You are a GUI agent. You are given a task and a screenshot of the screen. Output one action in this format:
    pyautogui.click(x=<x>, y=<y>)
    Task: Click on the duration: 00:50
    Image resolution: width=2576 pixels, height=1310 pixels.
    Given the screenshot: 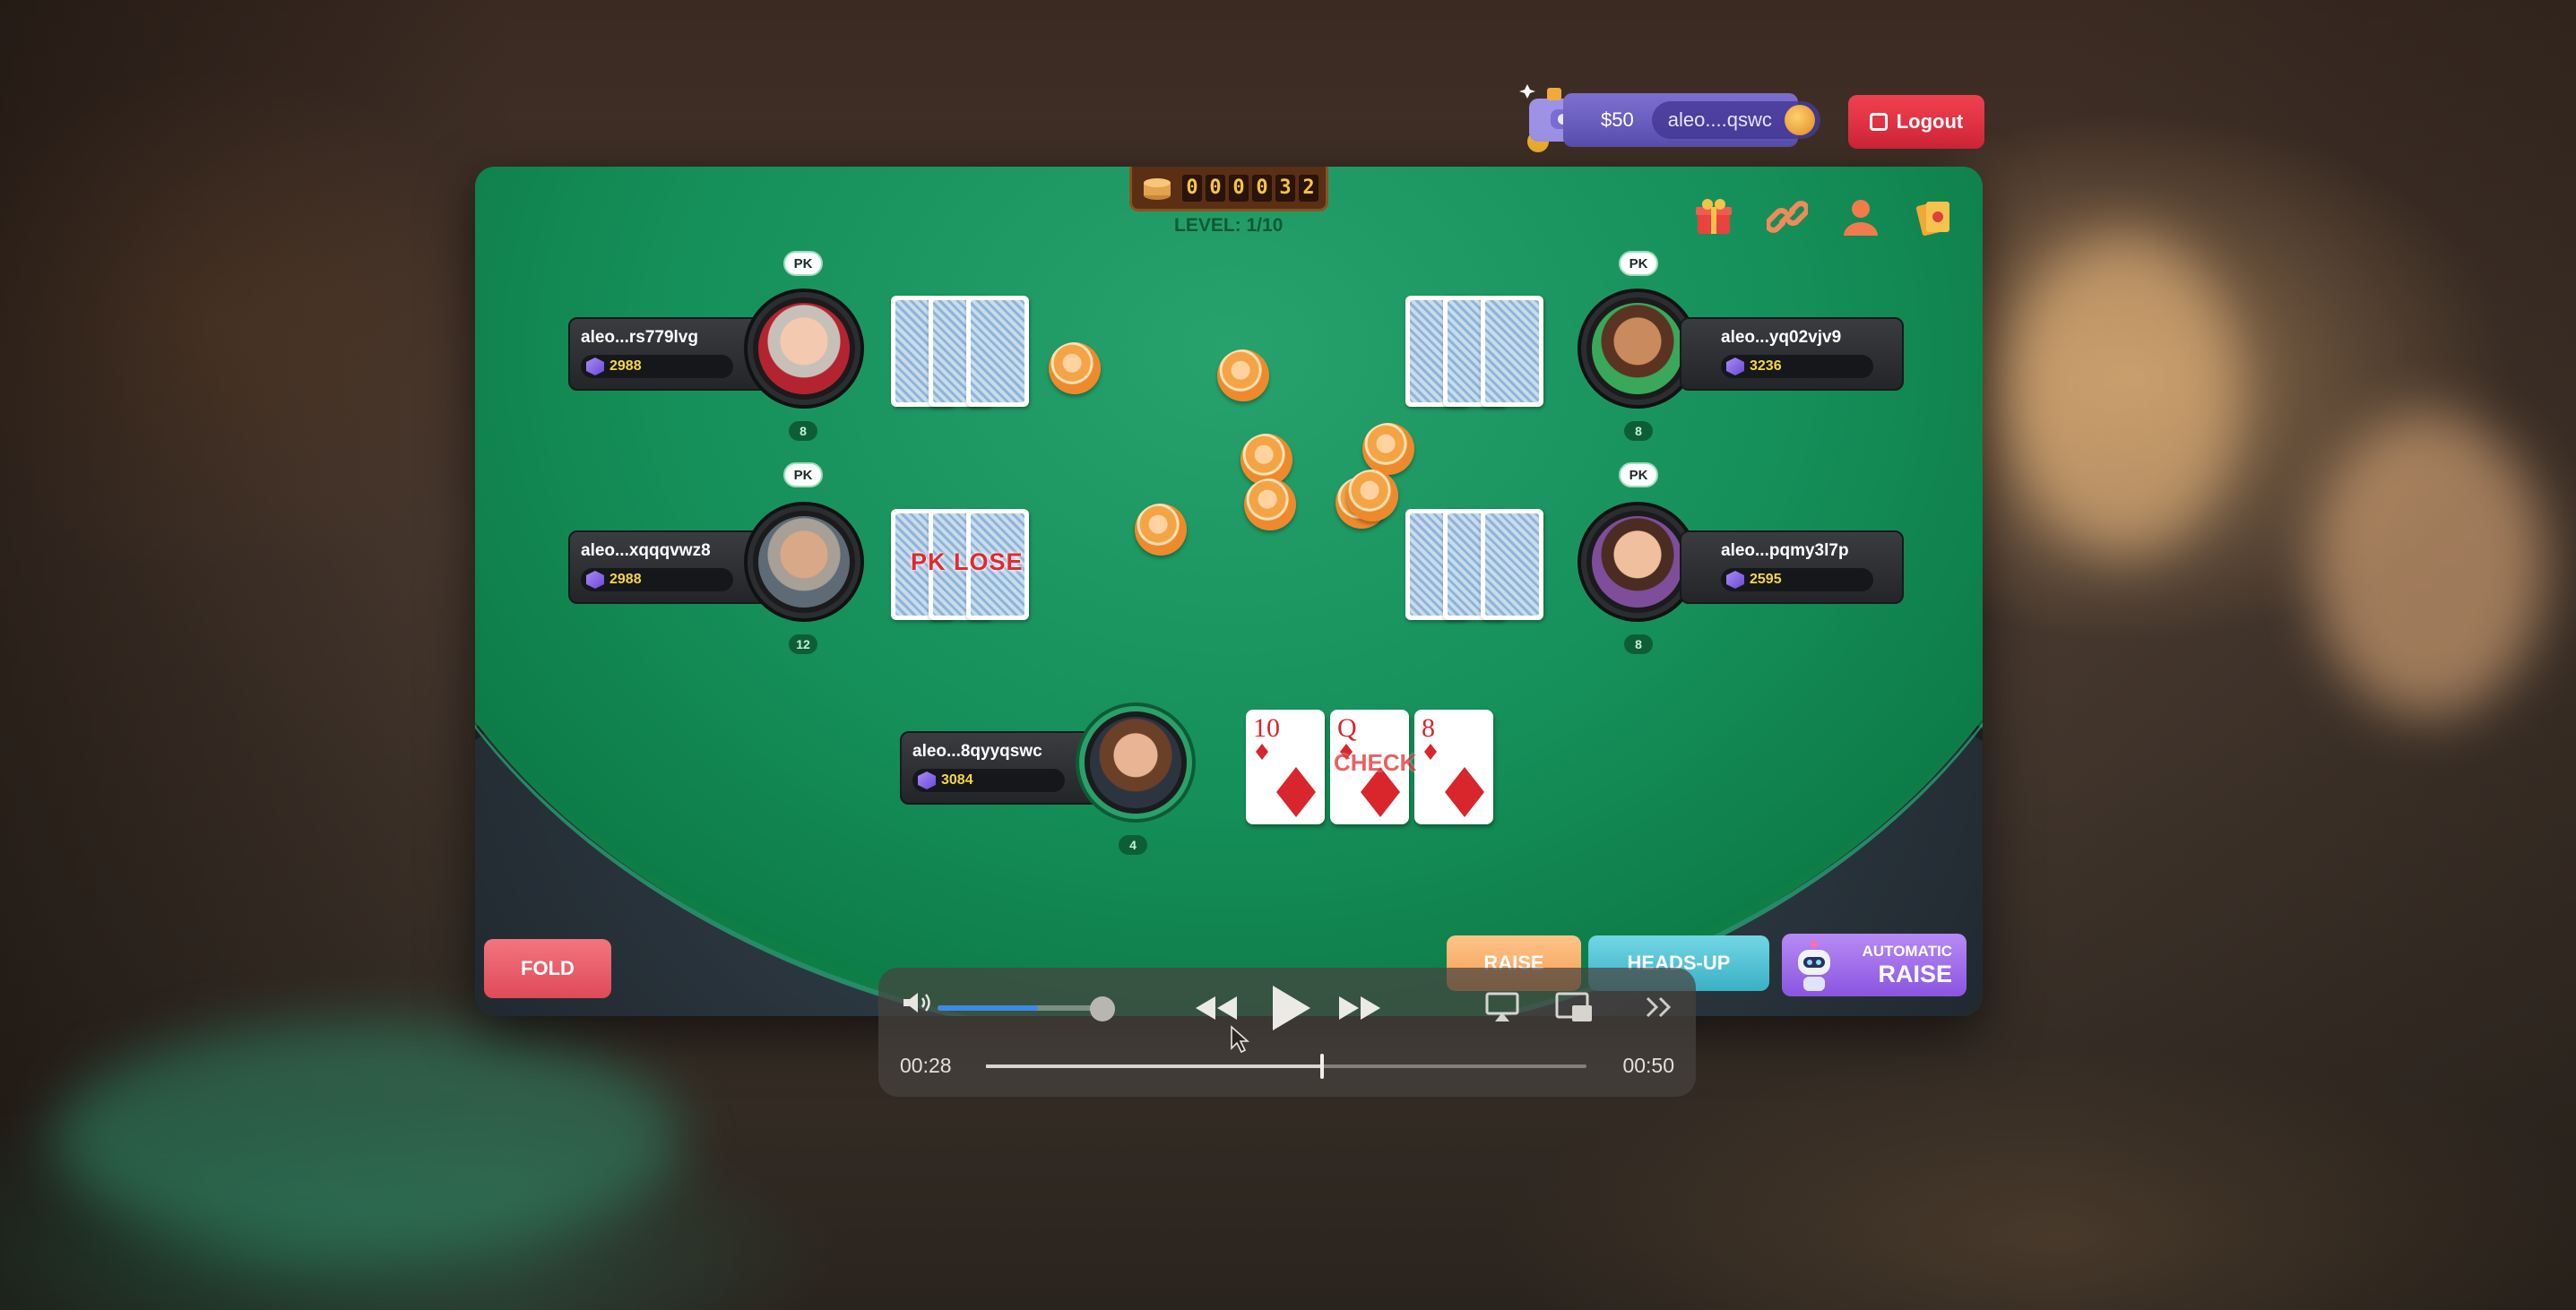 What is the action you would take?
    pyautogui.click(x=1648, y=1065)
    